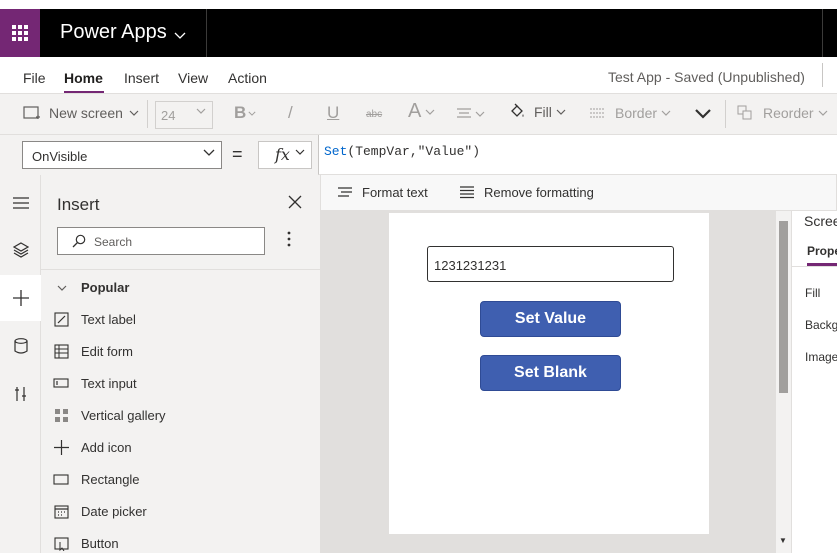 This screenshot has width=837, height=553. Describe the element at coordinates (237, 154) in the screenshot. I see `equals-sign: =` at that location.